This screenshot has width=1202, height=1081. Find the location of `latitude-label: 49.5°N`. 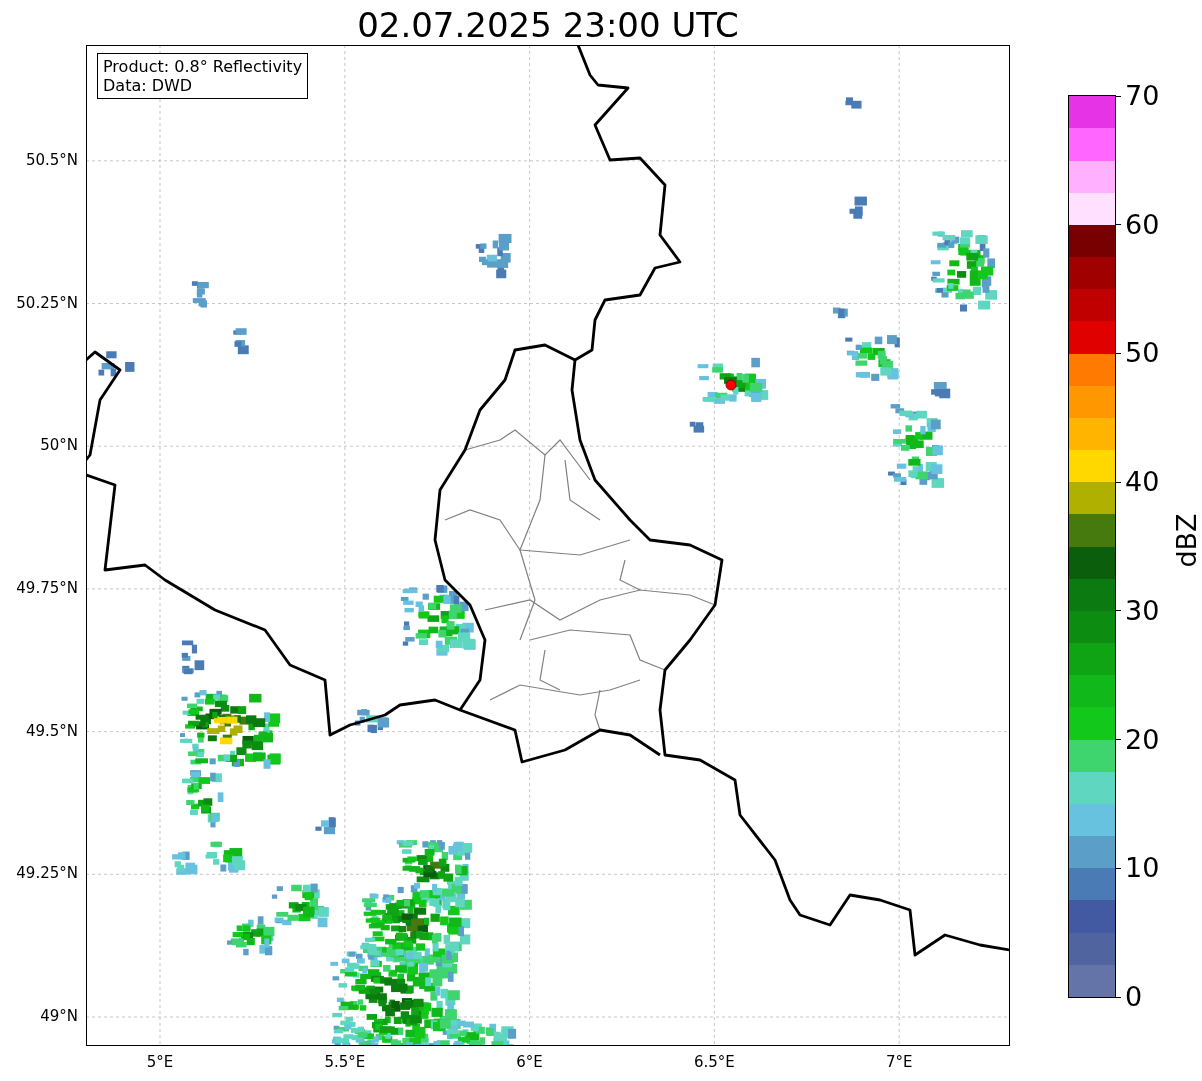

latitude-label: 49.5°N is located at coordinates (51, 730).